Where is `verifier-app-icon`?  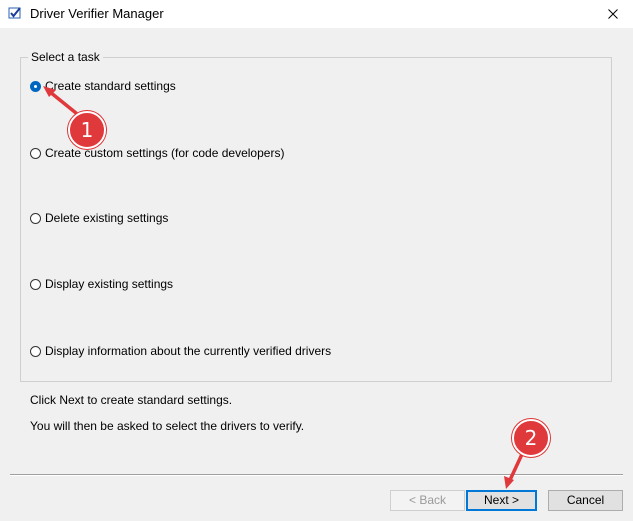 verifier-app-icon is located at coordinates (14, 13).